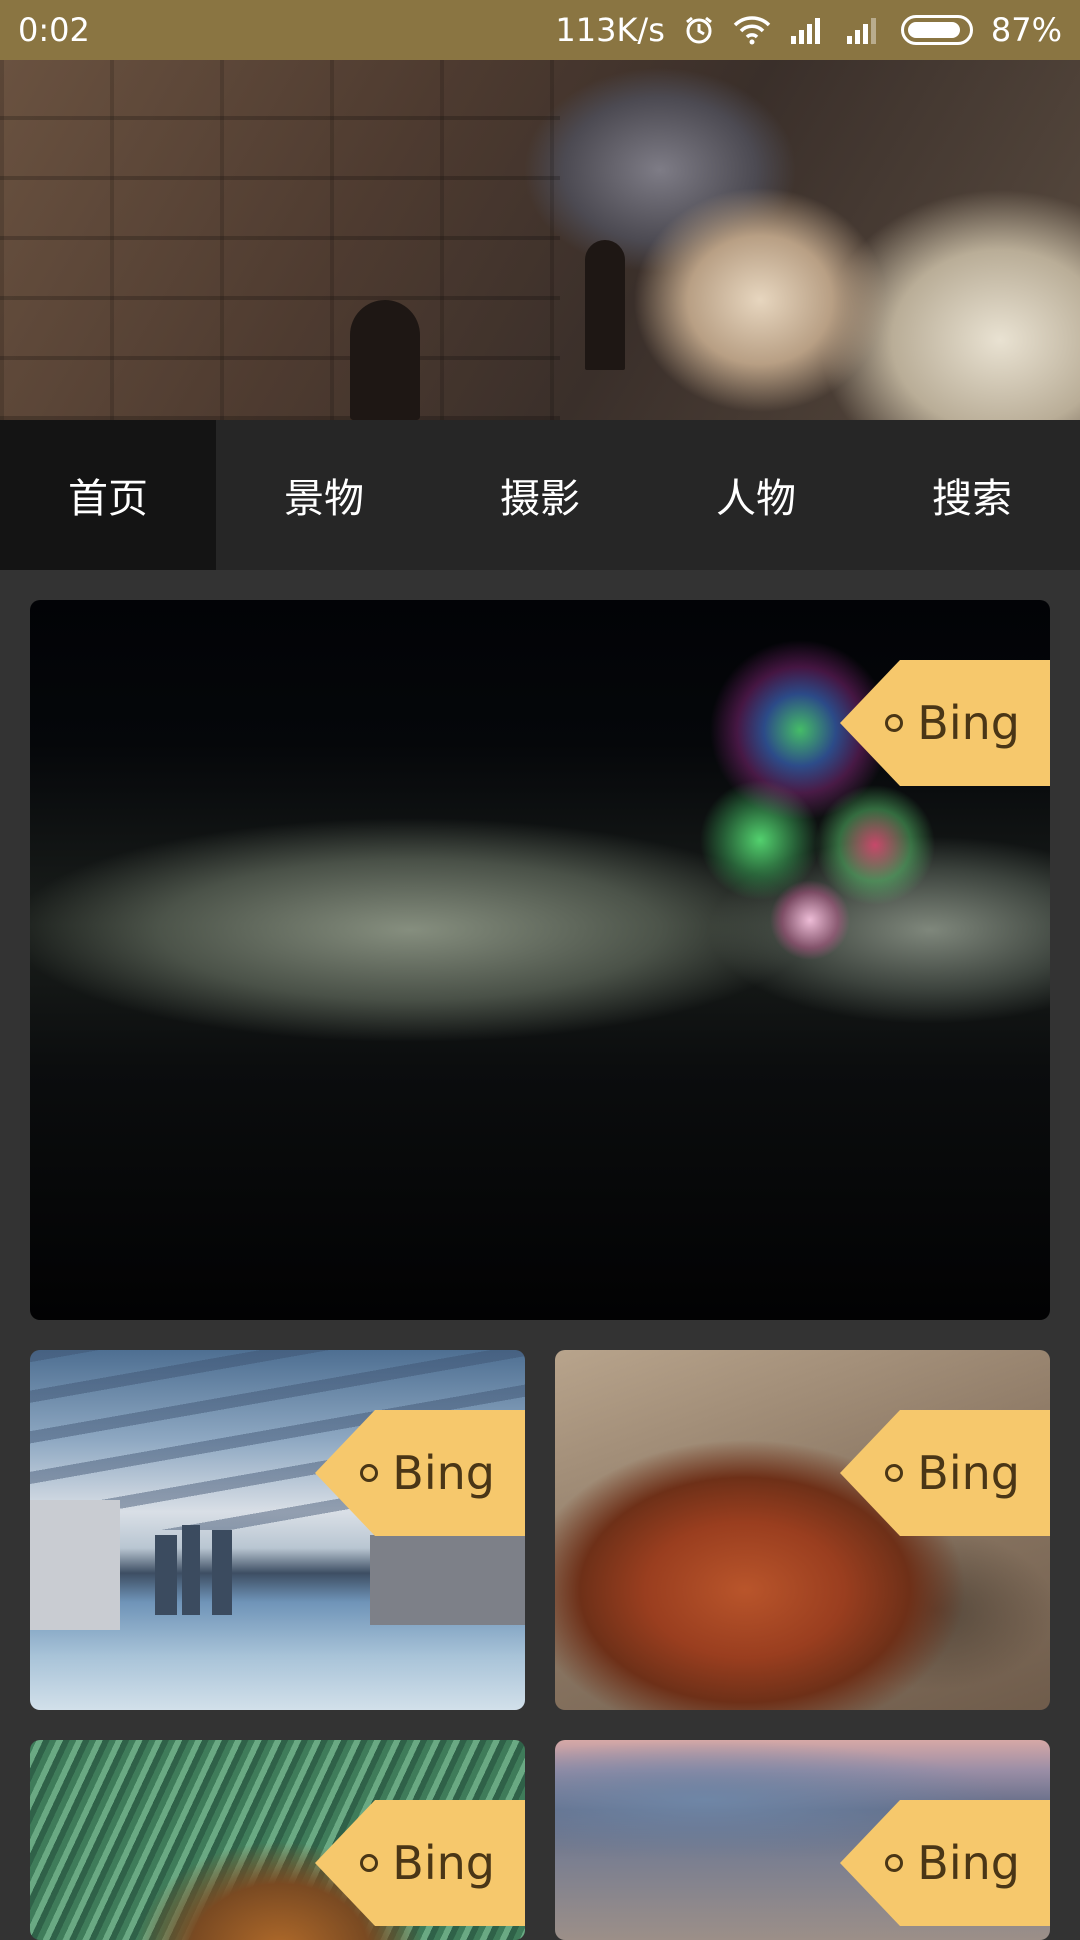 The image size is (1080, 1940). What do you see at coordinates (972, 499) in the screenshot?
I see `tab-label: 搜索` at bounding box center [972, 499].